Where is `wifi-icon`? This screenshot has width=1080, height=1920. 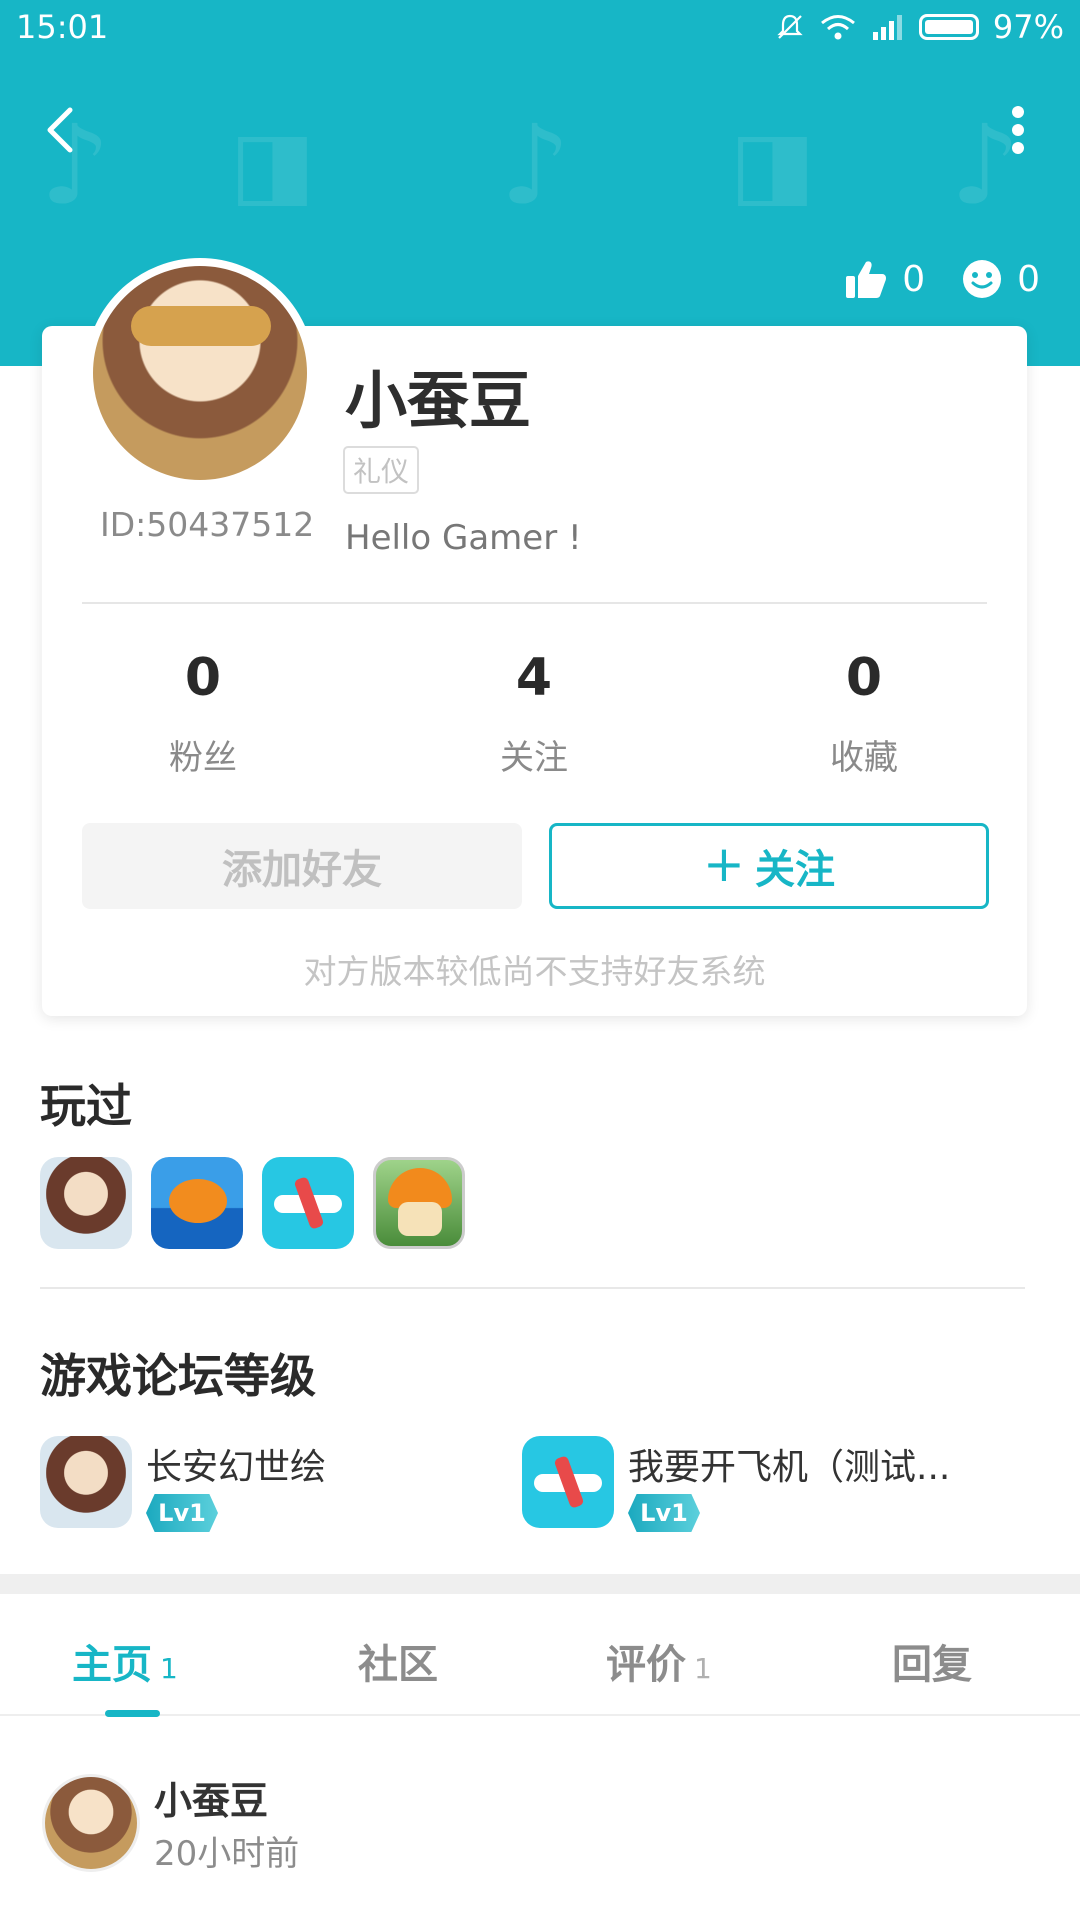 wifi-icon is located at coordinates (837, 27).